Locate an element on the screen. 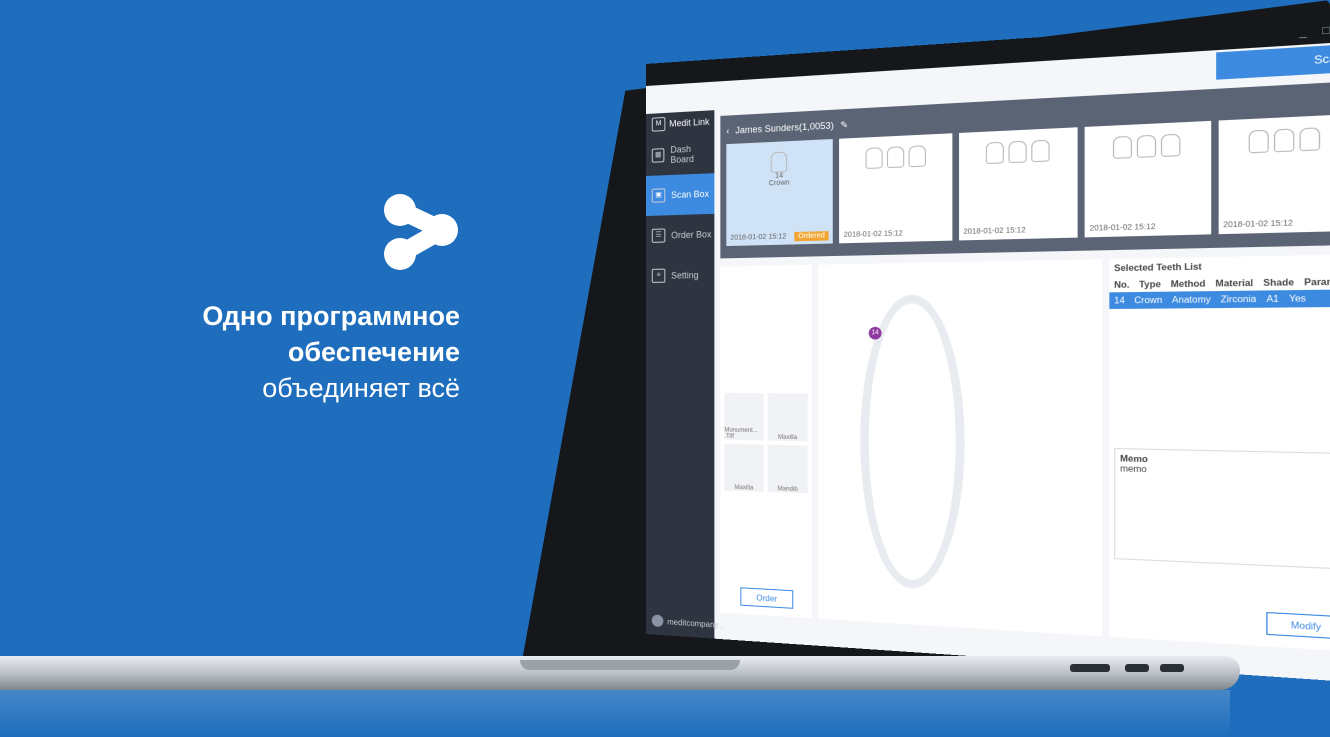 The image size is (1330, 737). headline-line3: объединяет всё is located at coordinates (275, 388).